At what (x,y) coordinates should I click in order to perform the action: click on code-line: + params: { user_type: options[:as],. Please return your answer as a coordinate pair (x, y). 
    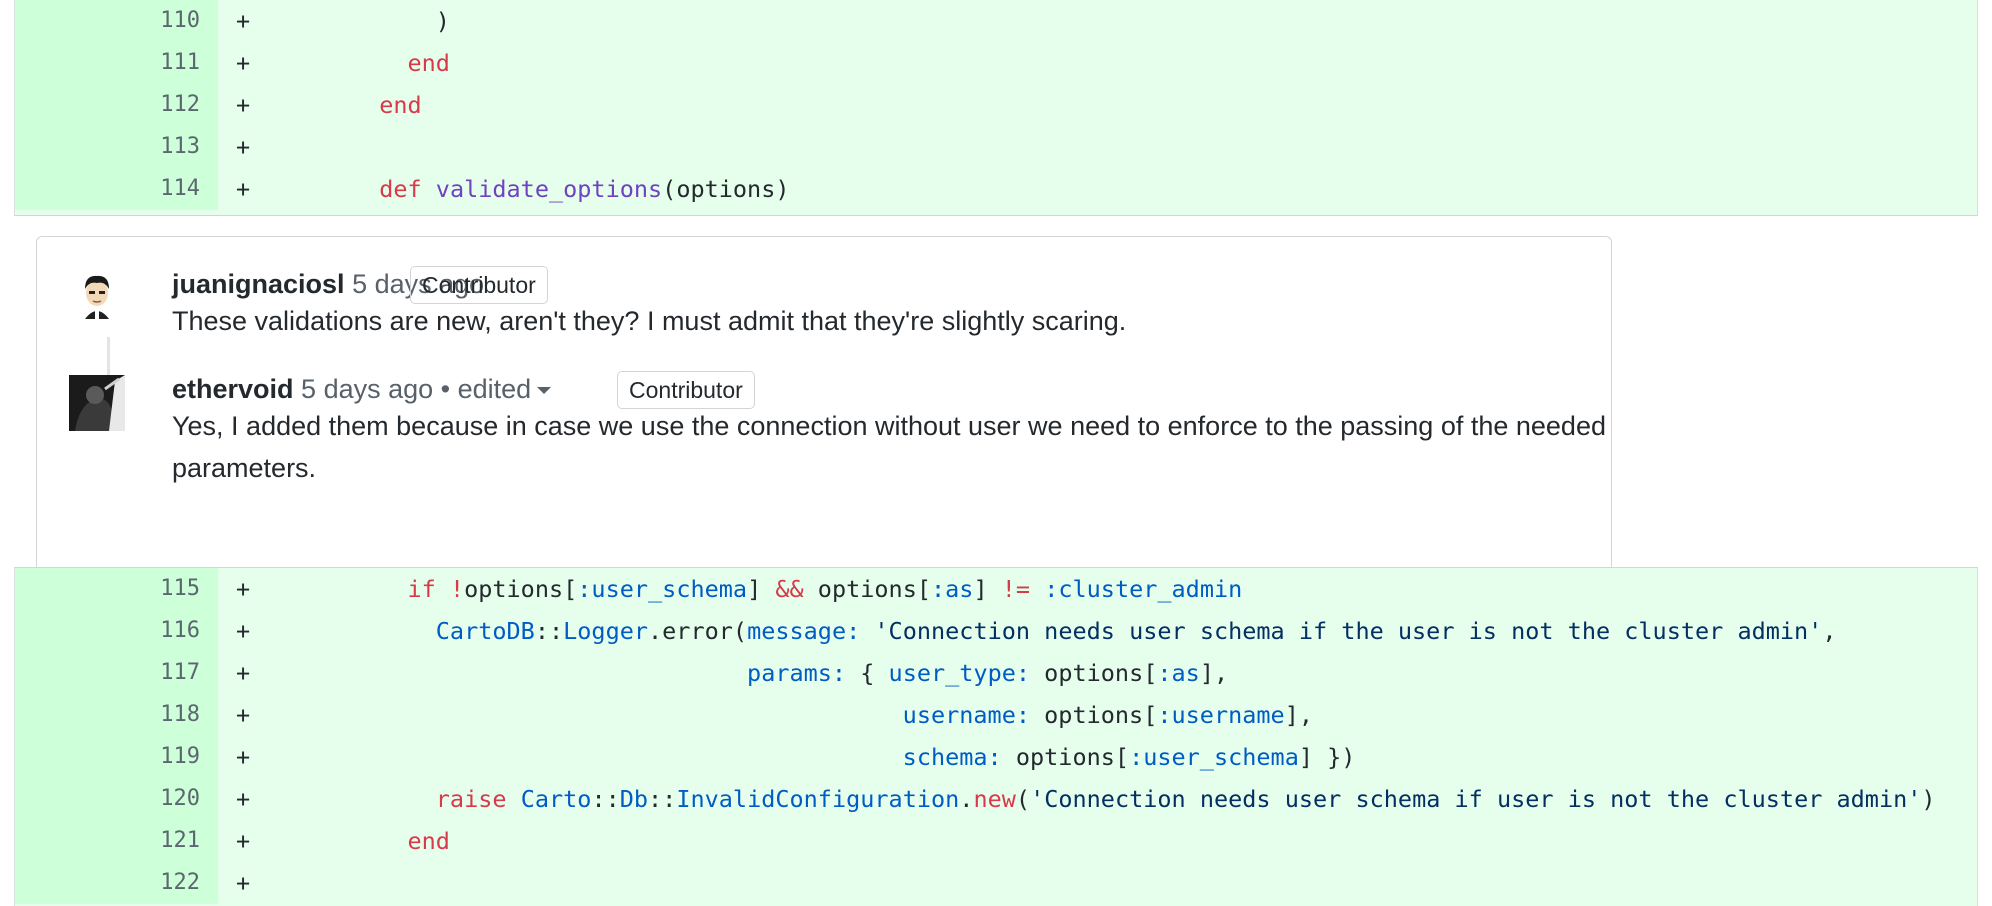
    Looking at the image, I should click on (1097, 673).